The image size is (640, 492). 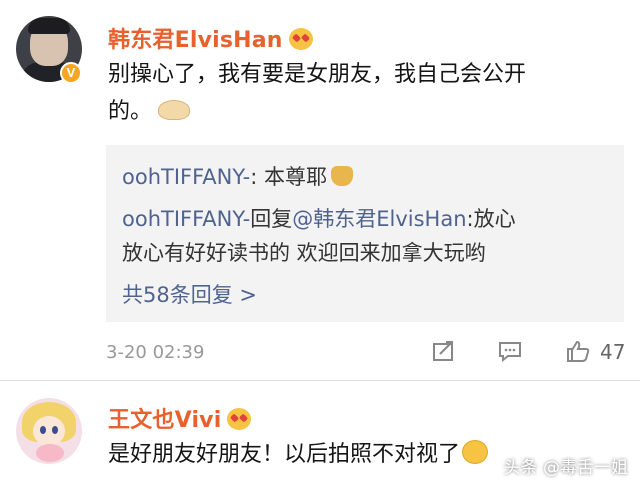 What do you see at coordinates (320, 380) in the screenshot?
I see `divider` at bounding box center [320, 380].